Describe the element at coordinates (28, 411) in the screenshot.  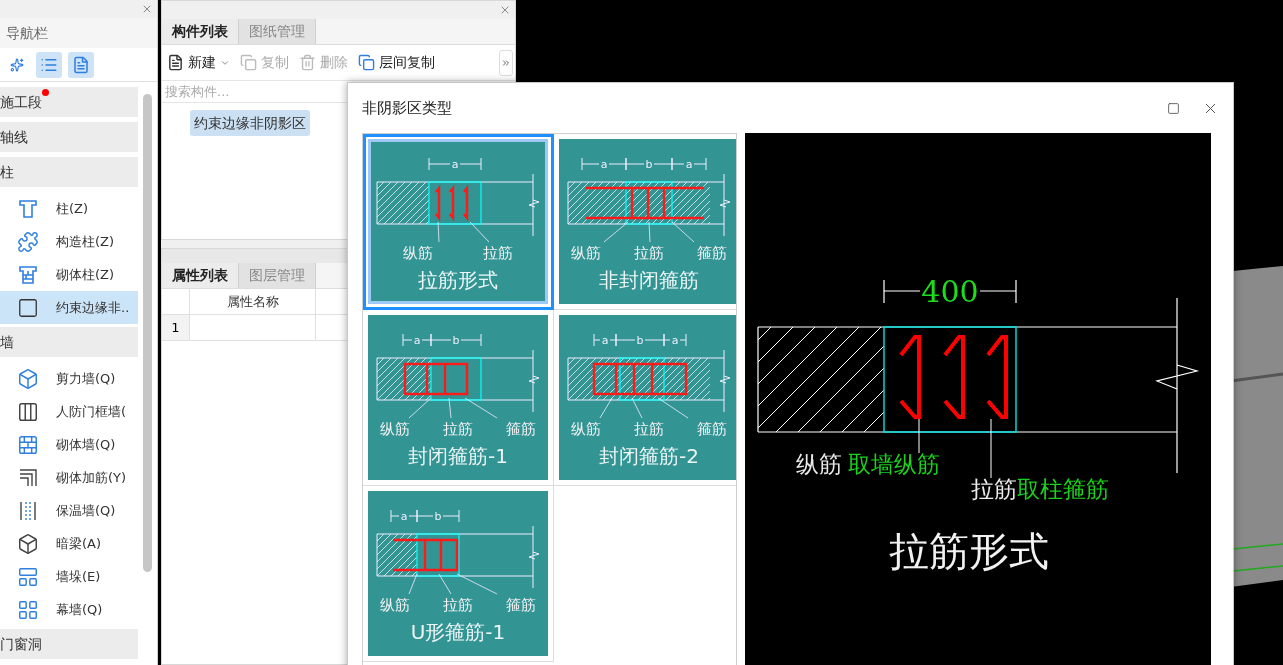
I see `columns-icon` at that location.